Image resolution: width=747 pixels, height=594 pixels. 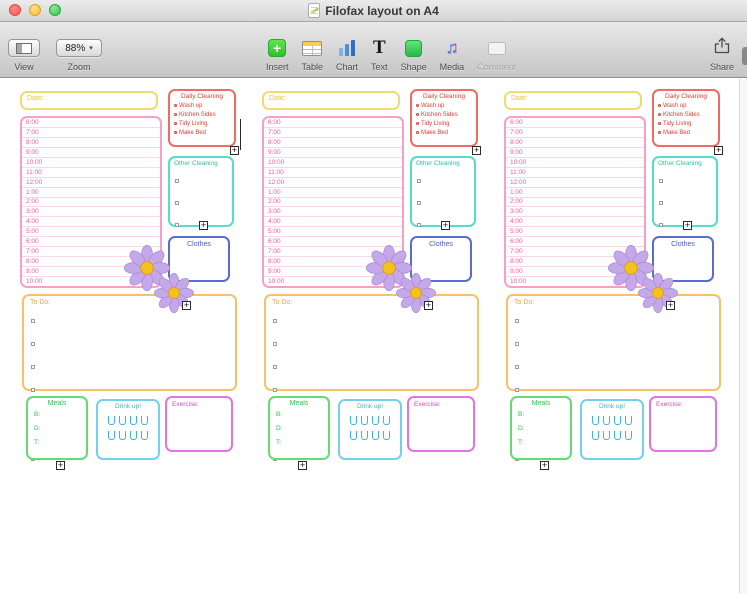 I want to click on schedule-time-label: 2:00, so click(x=274, y=202).